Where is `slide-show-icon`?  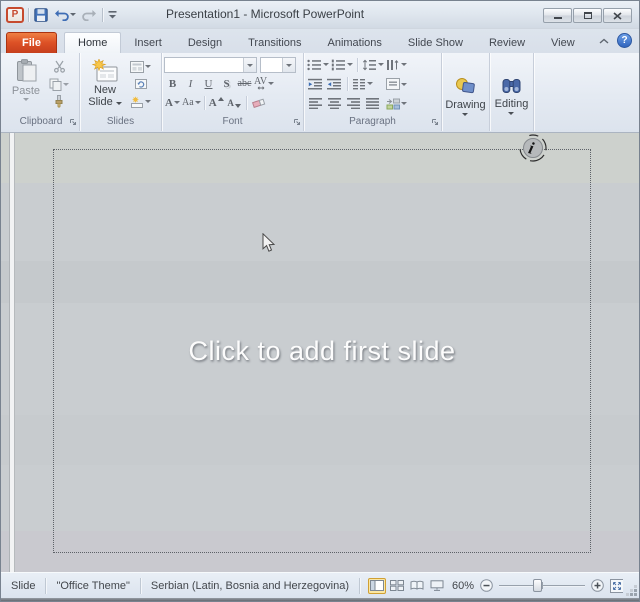
slide-show-icon is located at coordinates (437, 585).